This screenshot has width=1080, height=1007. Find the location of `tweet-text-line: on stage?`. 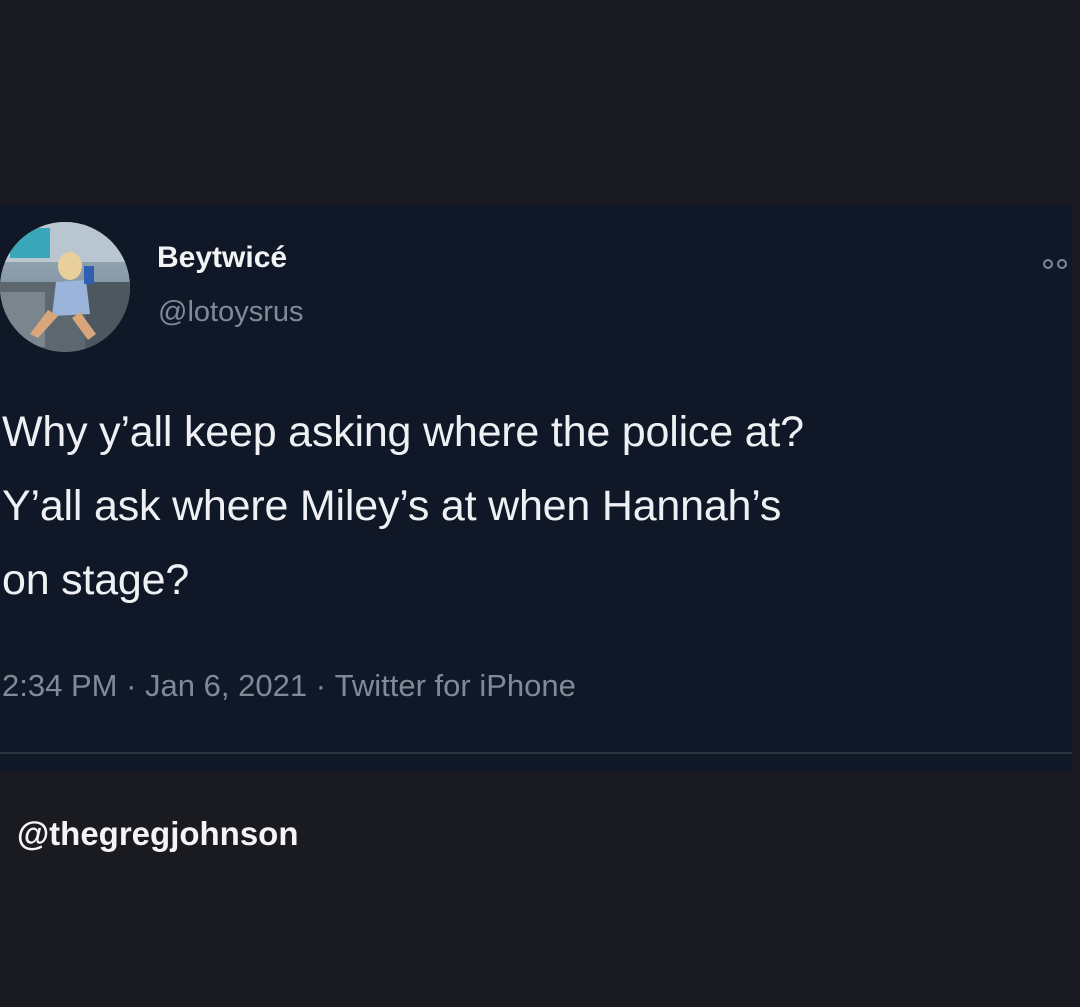

tweet-text-line: on stage? is located at coordinates (96, 580).